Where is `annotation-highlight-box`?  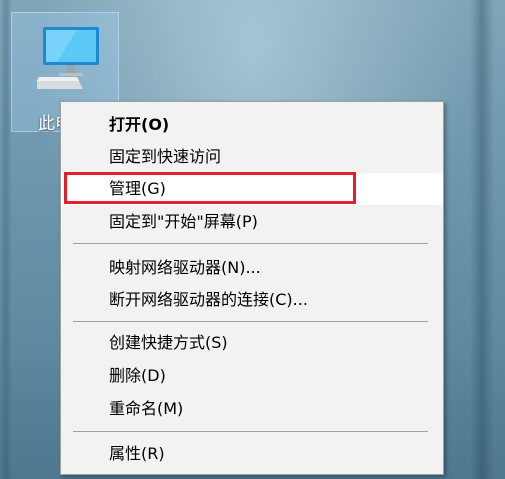
annotation-highlight-box is located at coordinates (210, 188).